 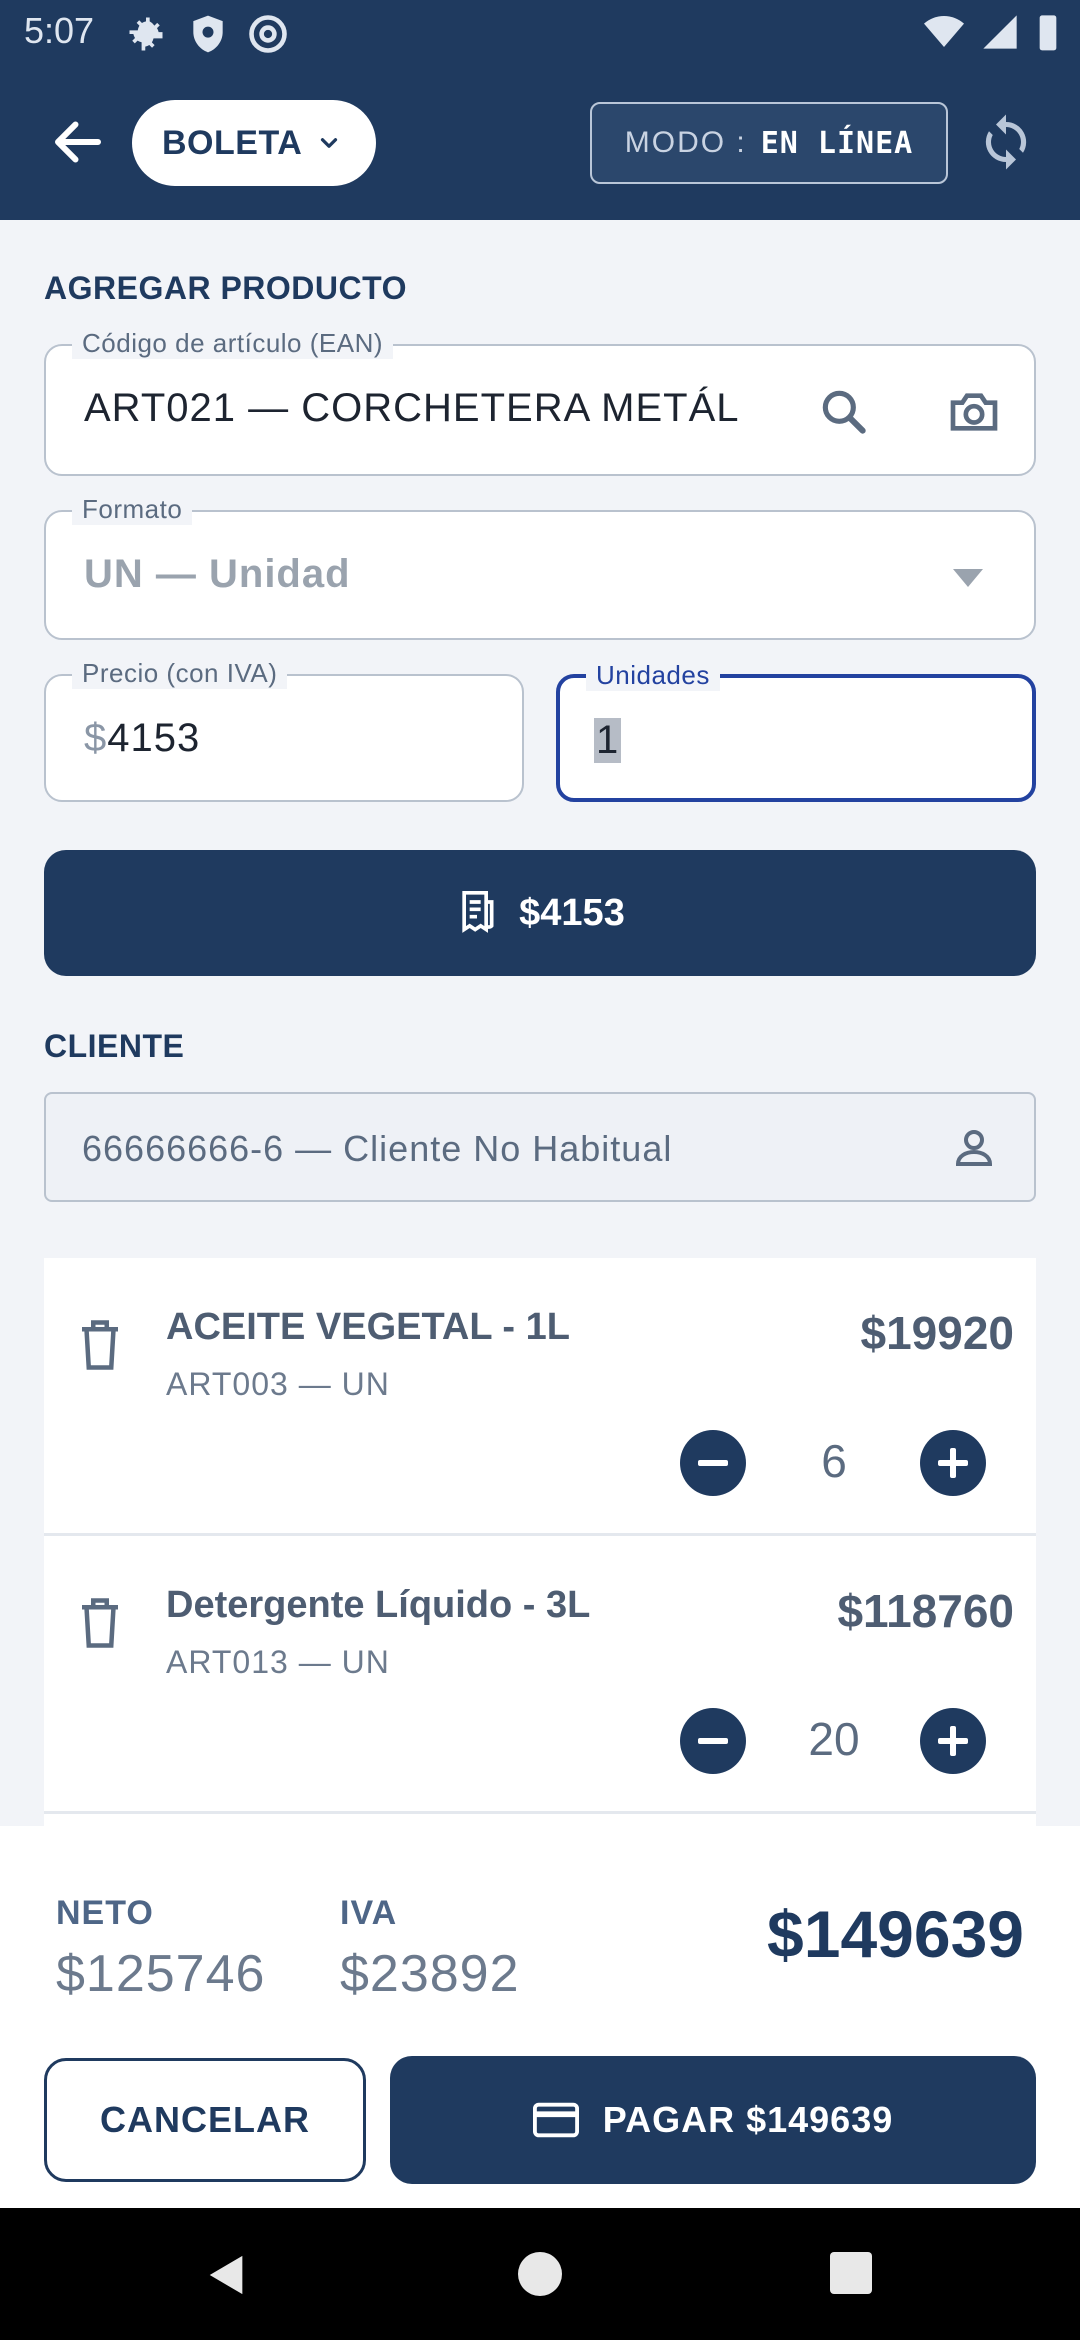 I want to click on cart-item-price: $19920, so click(x=937, y=1333).